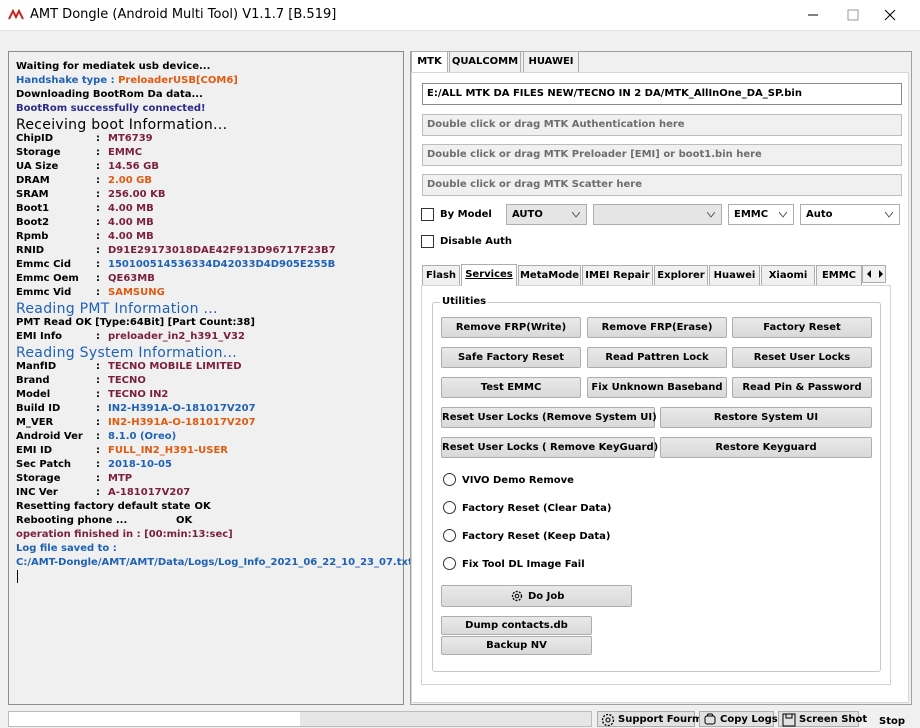 Image resolution: width=920 pixels, height=728 pixels. I want to click on chevron-left-icon, so click(869, 274).